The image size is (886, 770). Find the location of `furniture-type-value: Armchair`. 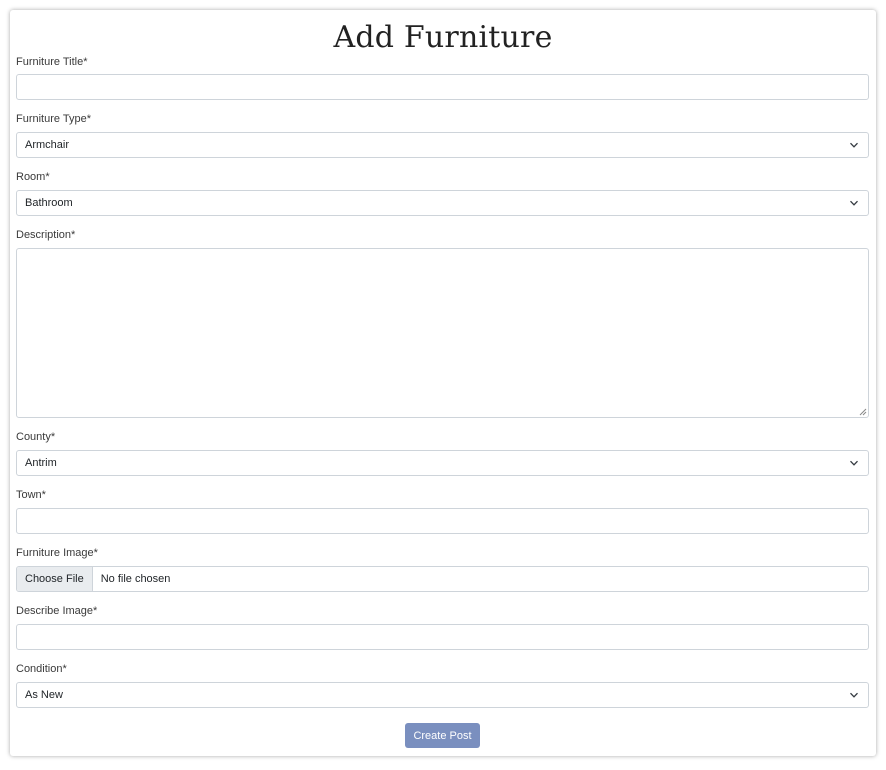

furniture-type-value: Armchair is located at coordinates (47, 145).